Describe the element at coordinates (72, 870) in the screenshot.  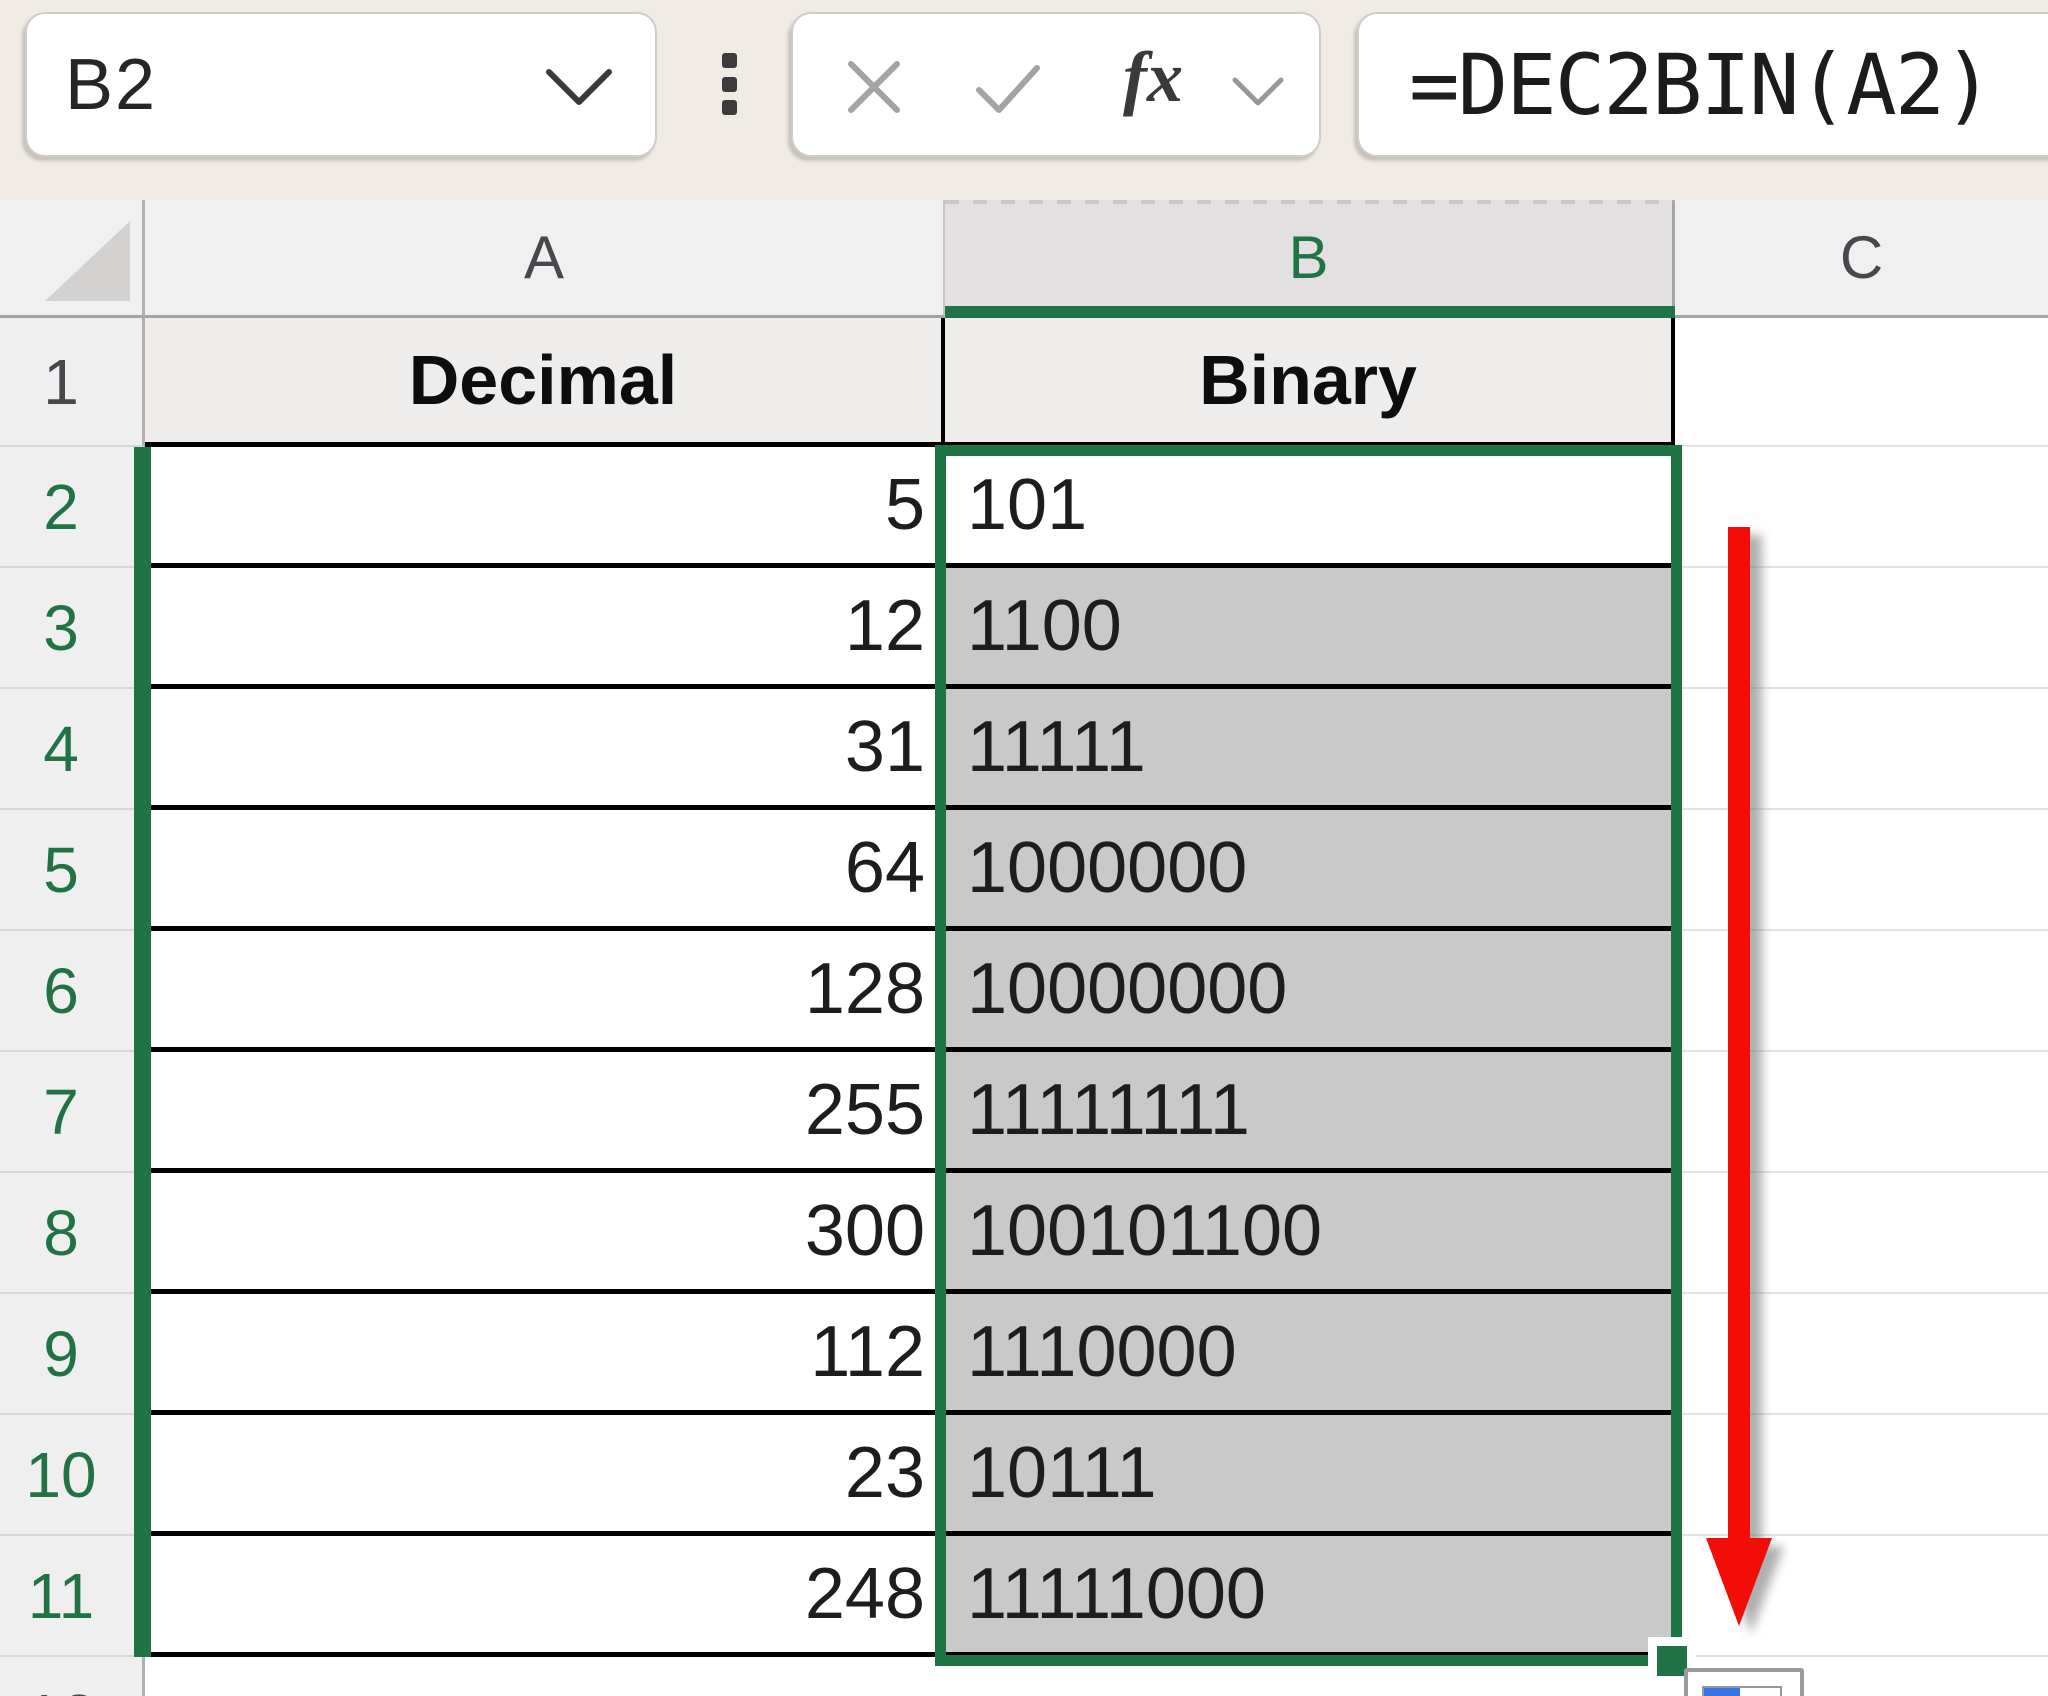
I see `row-header-5: 5` at that location.